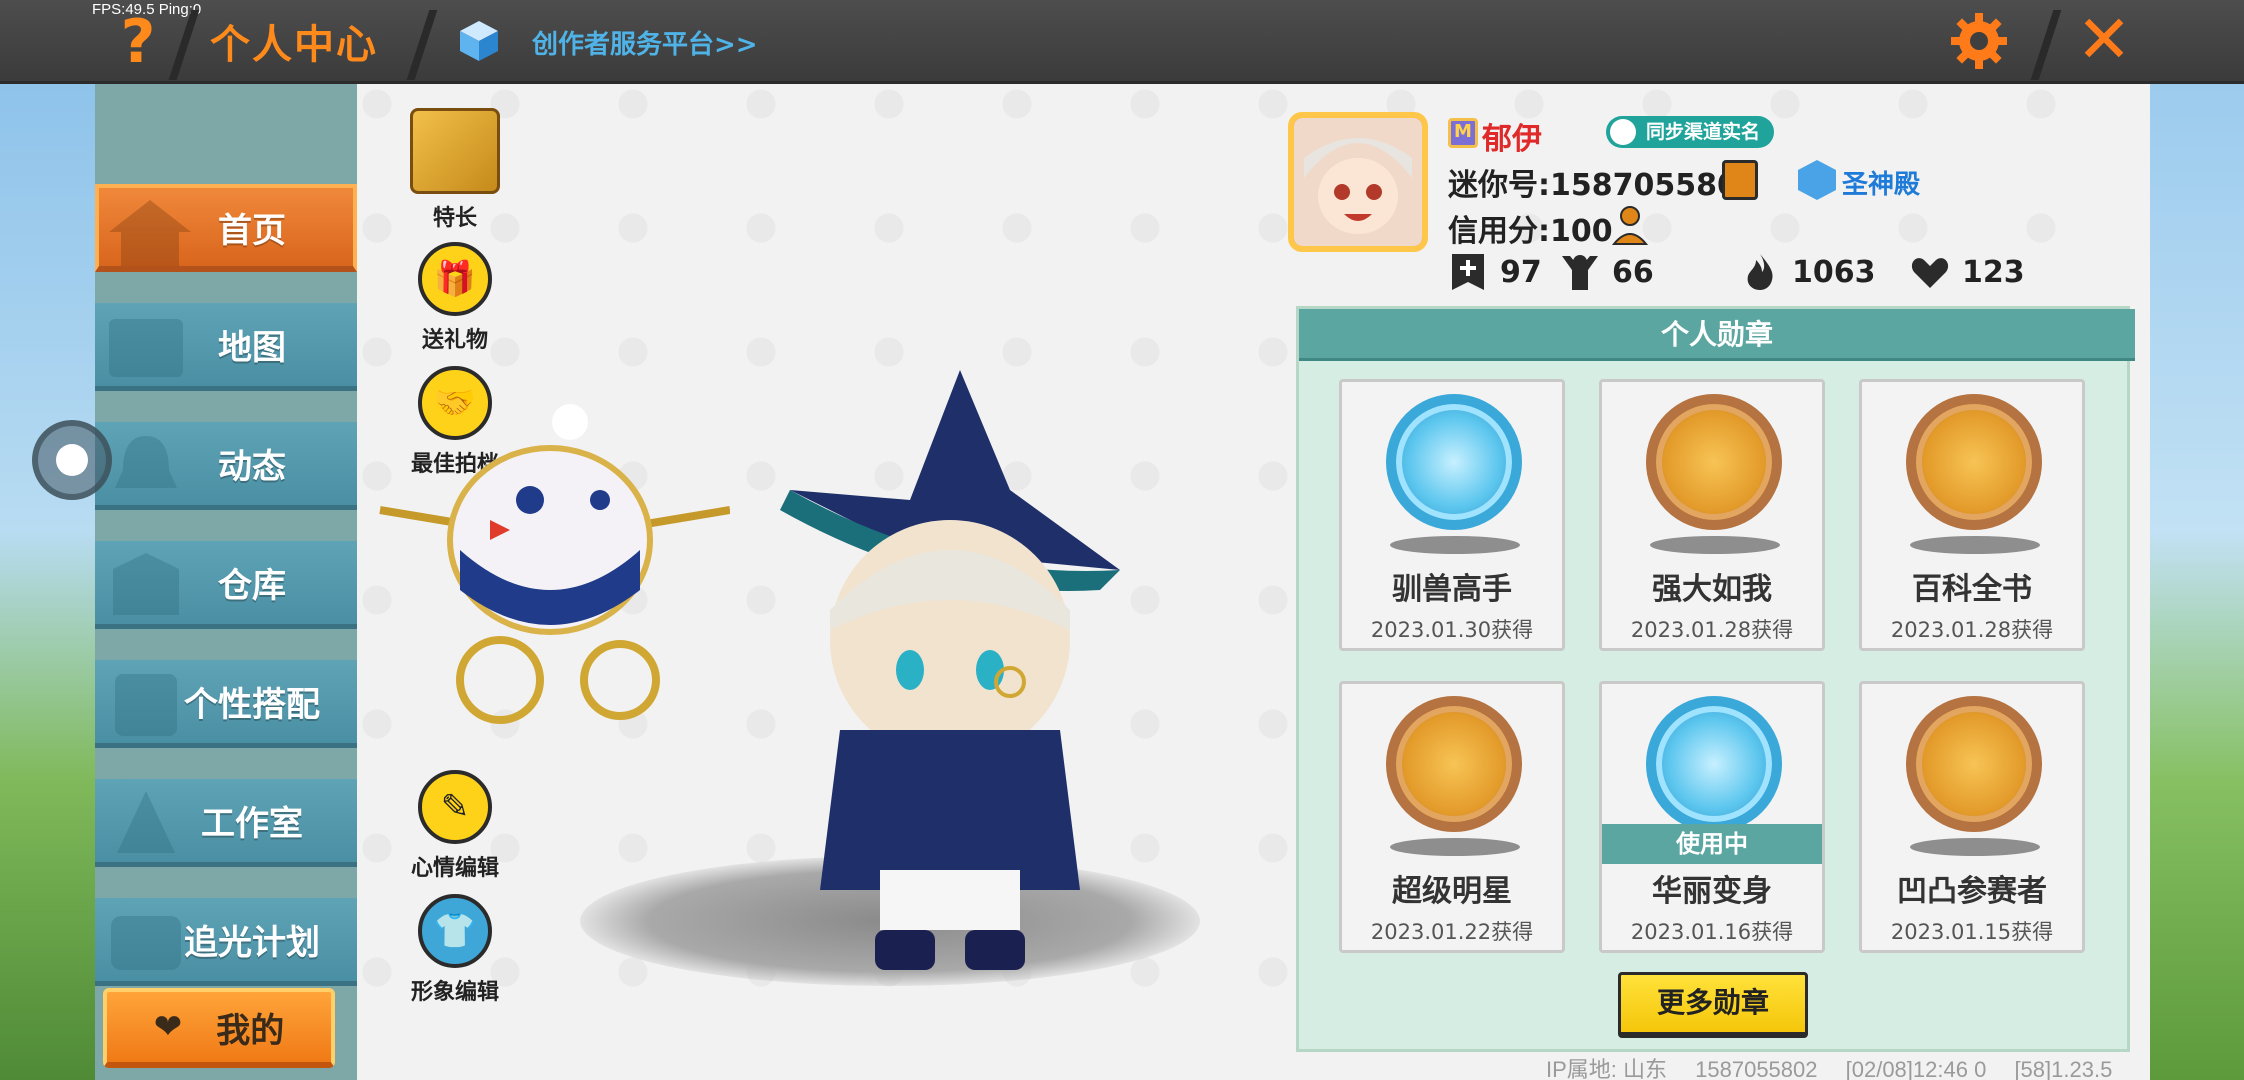  I want to click on medal-card: 超级明星 2023.01.22获得, so click(1452, 817).